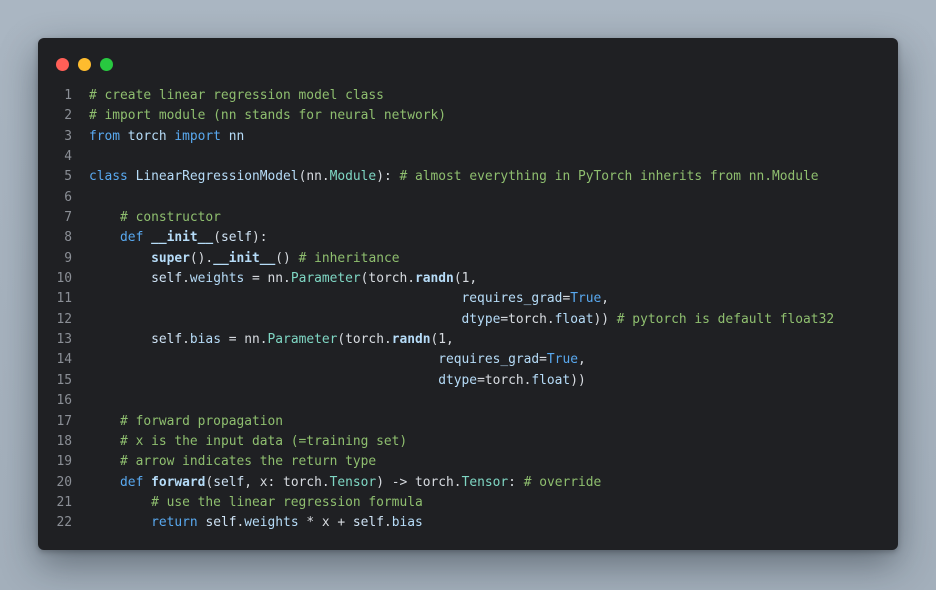 Image resolution: width=936 pixels, height=590 pixels. What do you see at coordinates (468, 137) in the screenshot?
I see `code-line: 3 from torch import nn` at bounding box center [468, 137].